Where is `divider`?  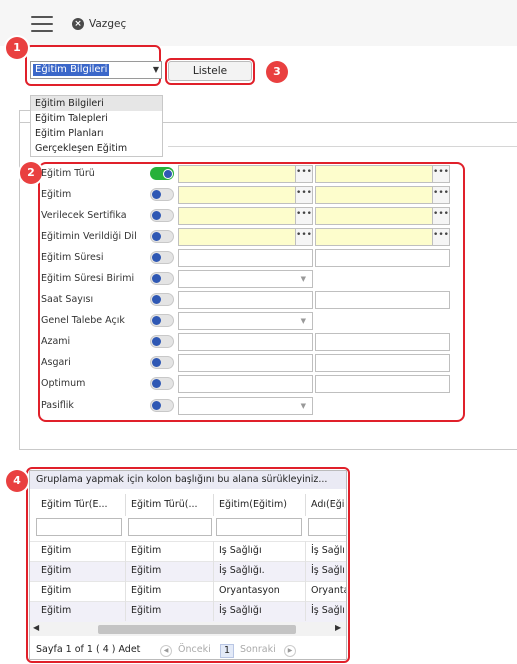
divider is located at coordinates (342, 146).